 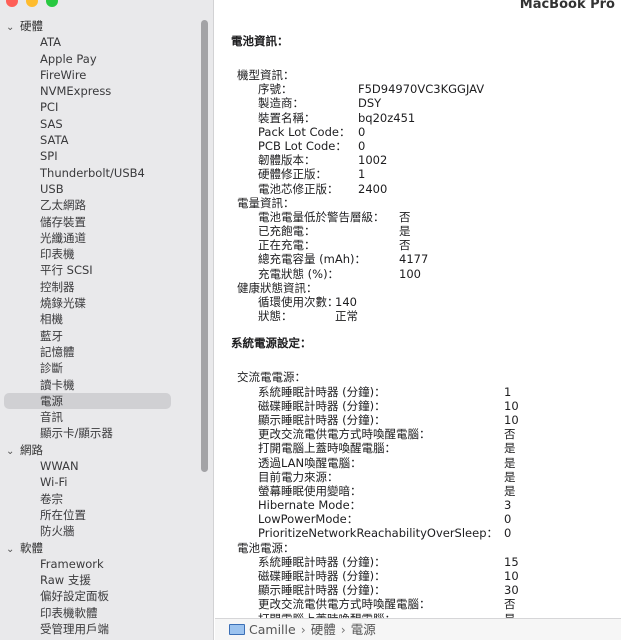 What do you see at coordinates (363, 629) in the screenshot?
I see `breadcrumb-item: 電源` at bounding box center [363, 629].